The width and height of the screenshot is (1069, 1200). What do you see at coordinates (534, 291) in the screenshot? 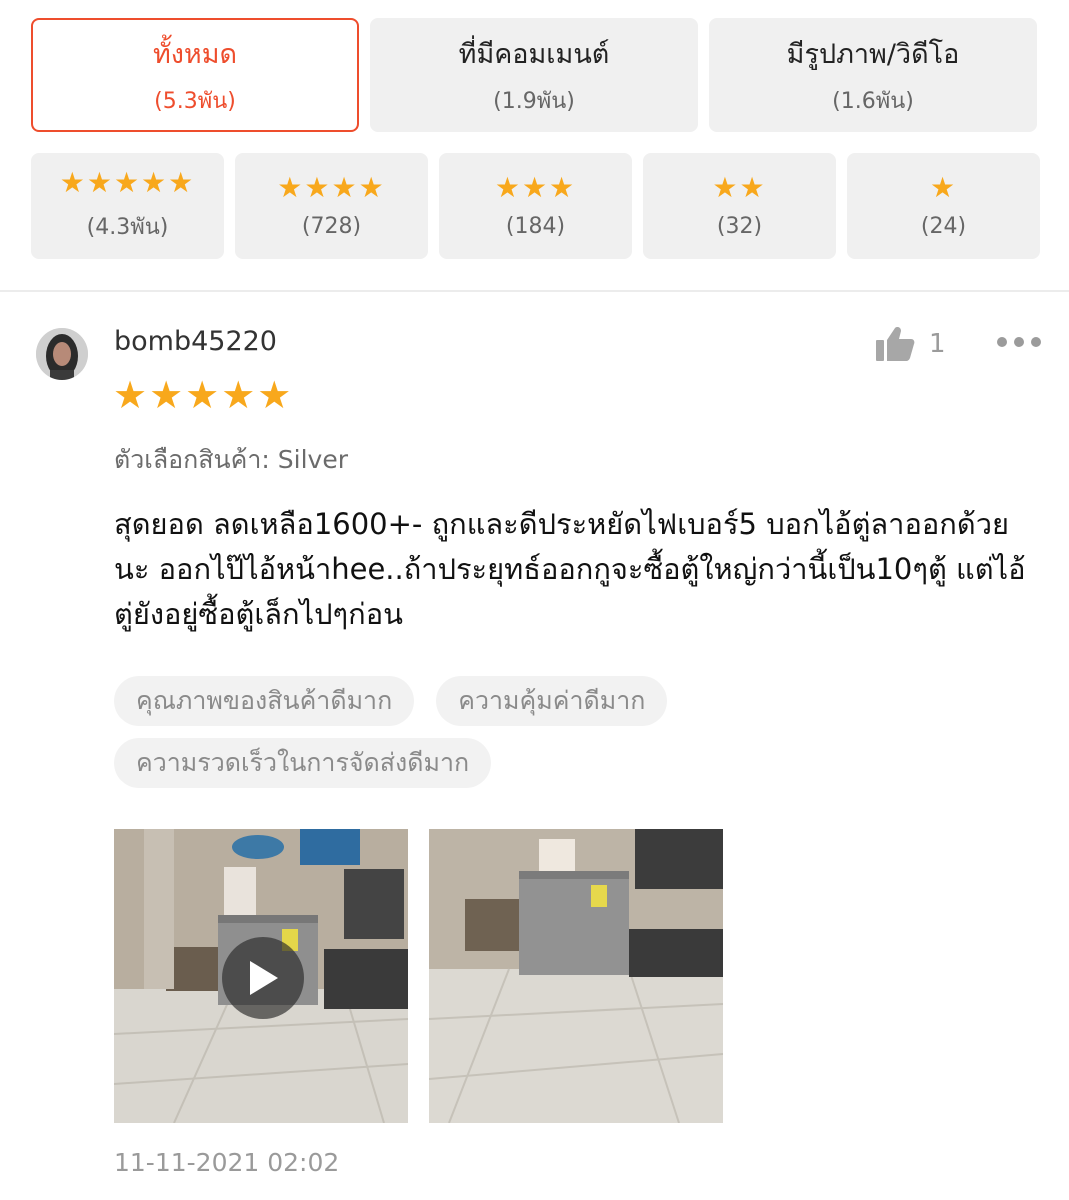
I see `divider` at bounding box center [534, 291].